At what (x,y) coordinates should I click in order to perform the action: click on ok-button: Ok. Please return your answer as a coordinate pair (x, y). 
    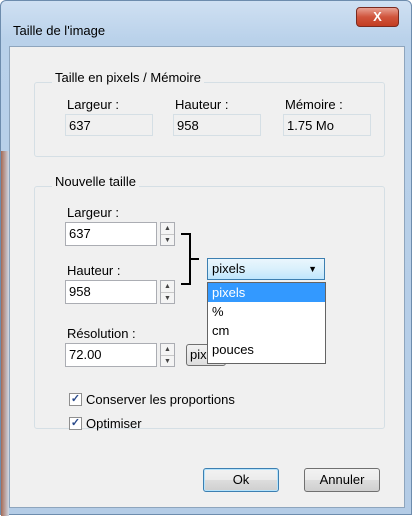
    Looking at the image, I should click on (241, 480).